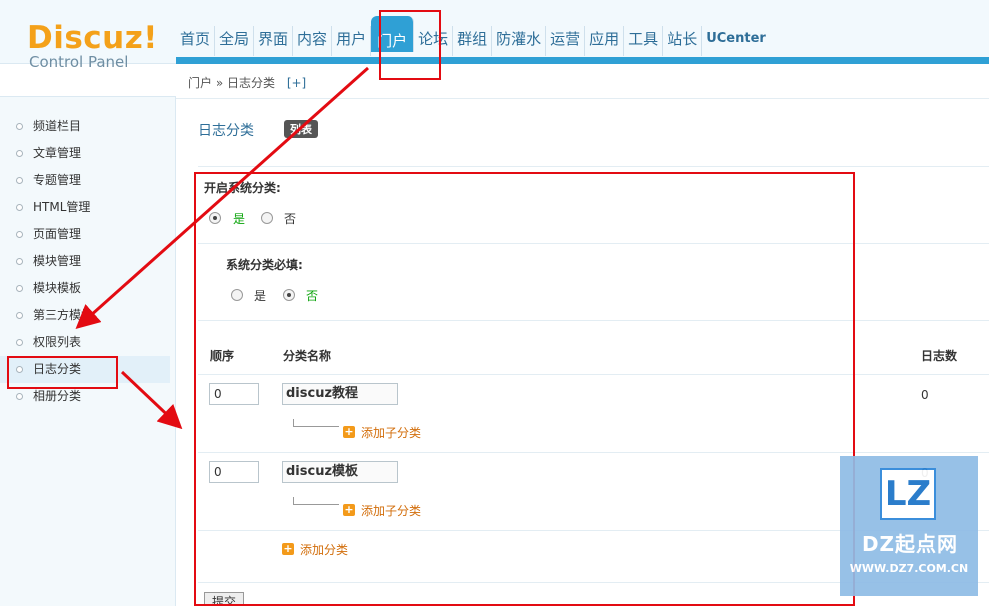 This screenshot has width=989, height=606. What do you see at coordinates (222, 197) in the screenshot?
I see `arrow-nav-to-sidebar` at bounding box center [222, 197].